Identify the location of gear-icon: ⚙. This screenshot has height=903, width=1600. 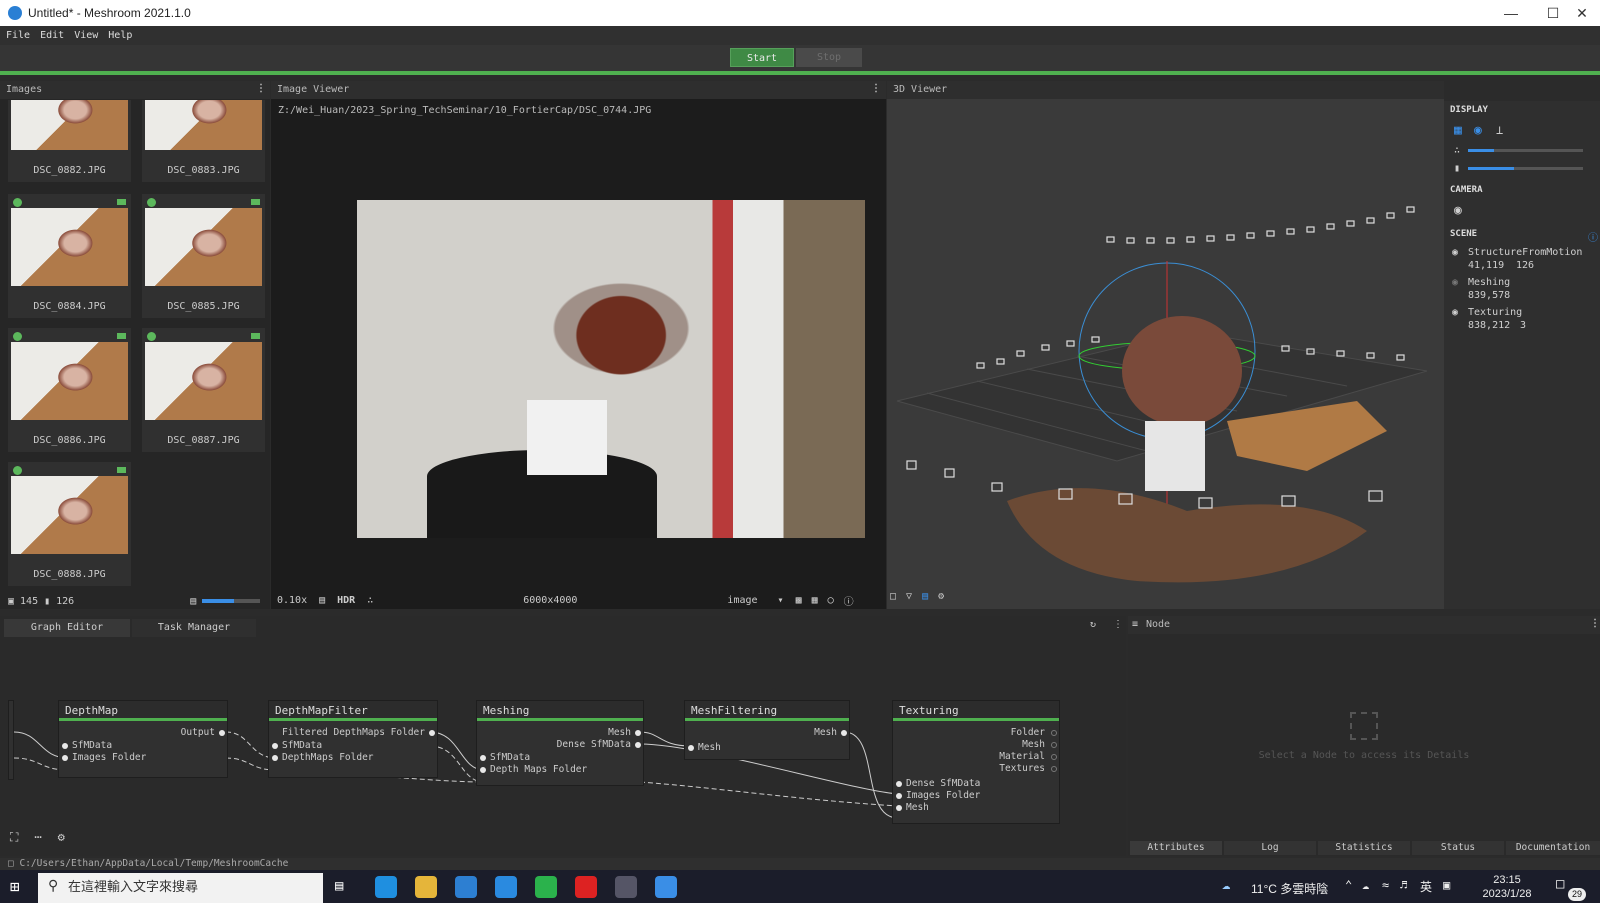
(61, 837).